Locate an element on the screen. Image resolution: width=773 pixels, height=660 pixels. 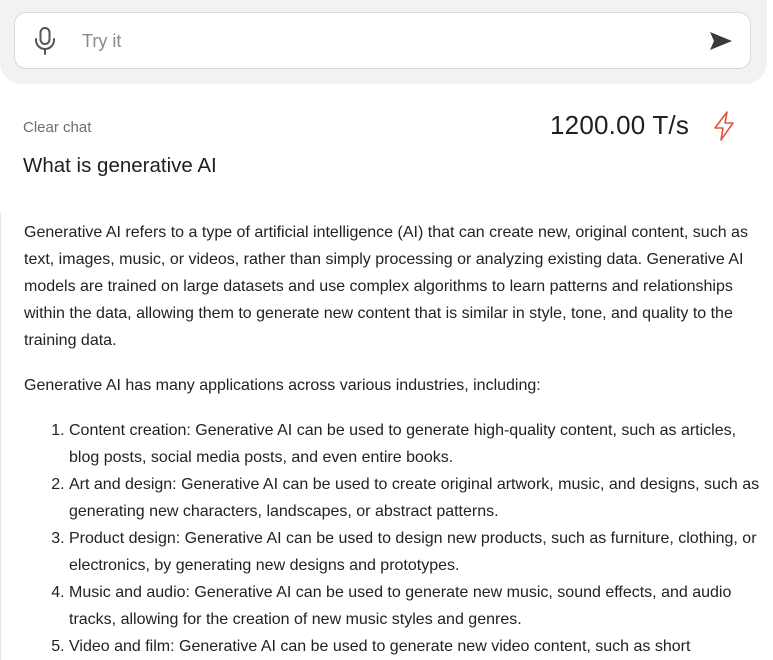
chat-input-area is located at coordinates (383, 42).